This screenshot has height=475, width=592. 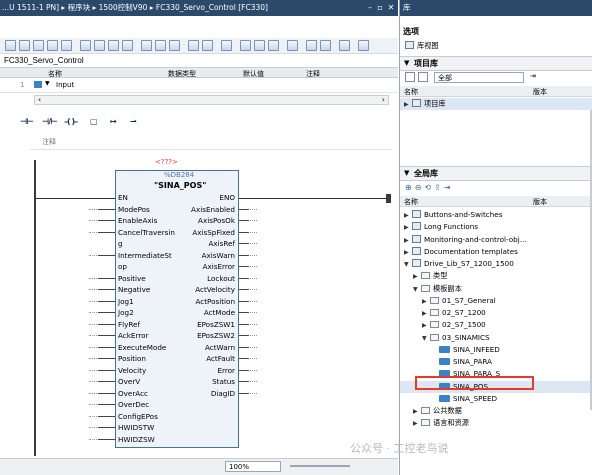 I want to click on library-tree-item: ▶ 类型, so click(x=496, y=276).